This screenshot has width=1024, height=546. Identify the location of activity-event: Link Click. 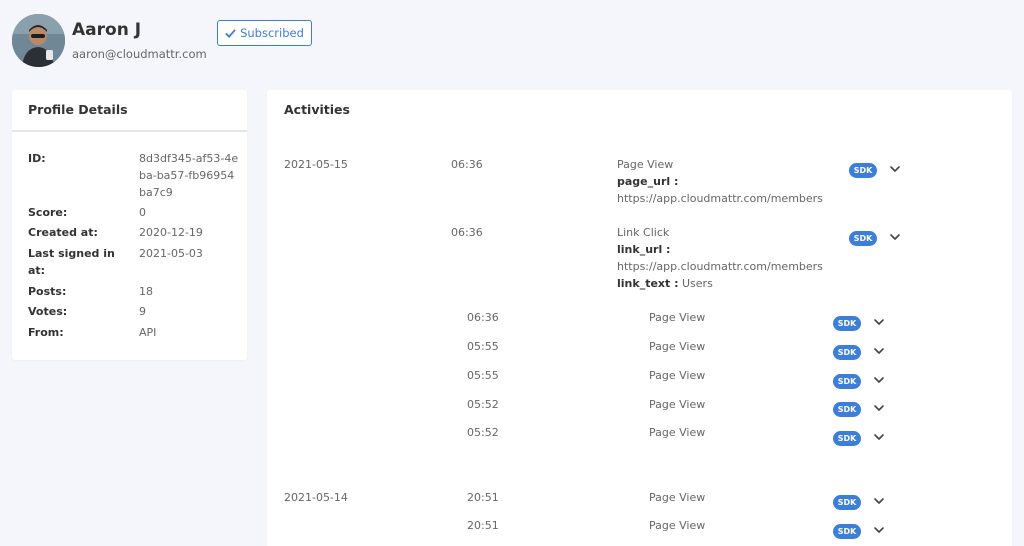
(643, 232).